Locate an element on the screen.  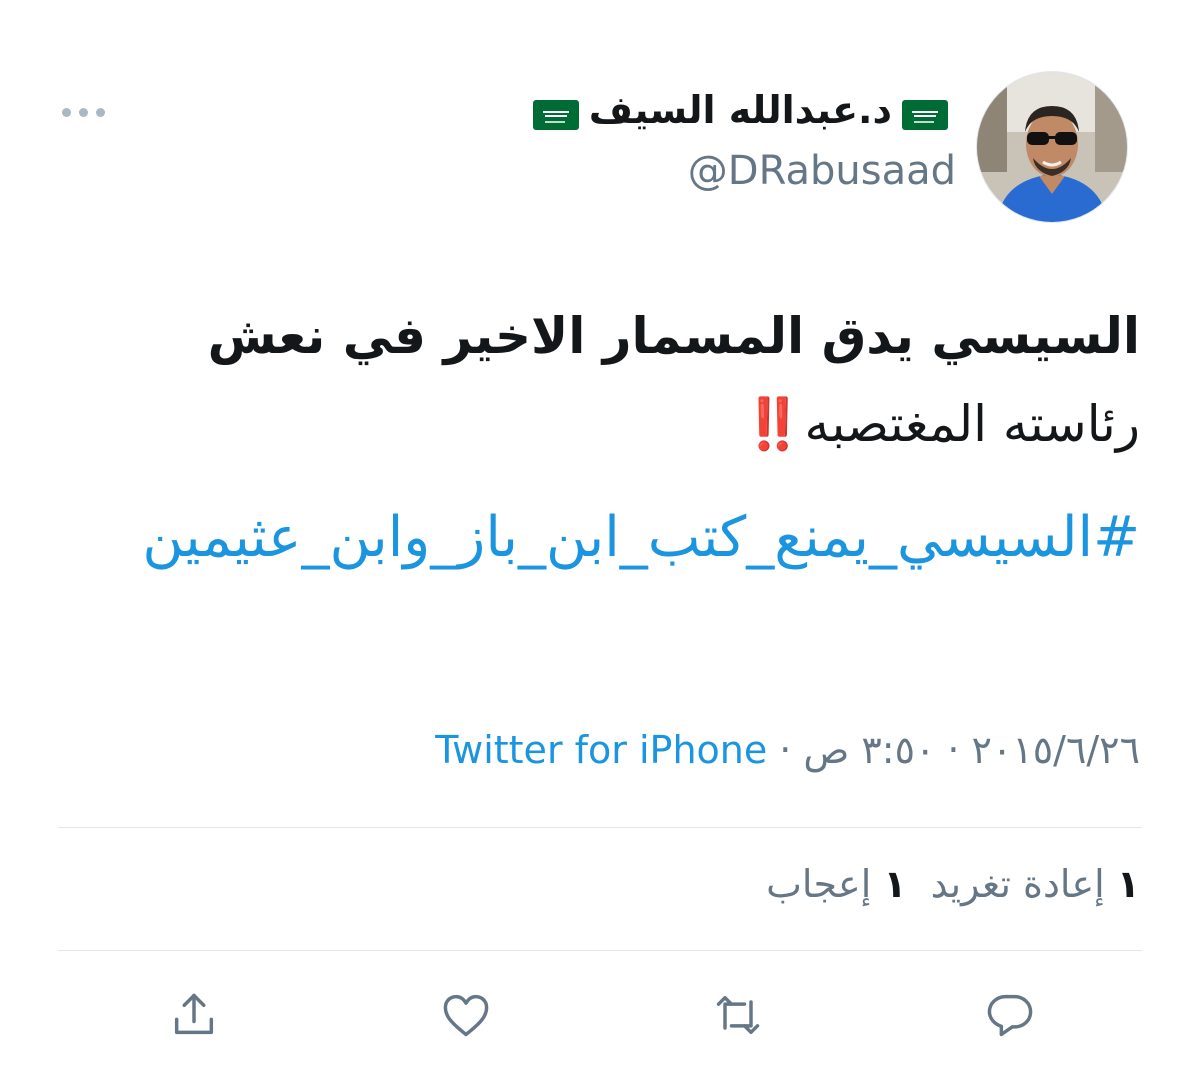
more-options-button is located at coordinates (83, 112).